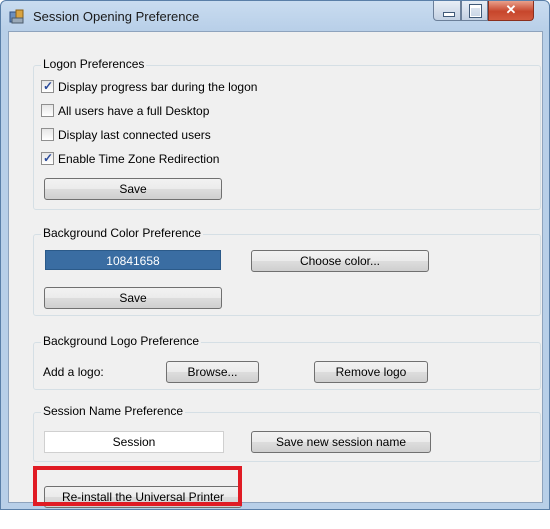 The image size is (550, 529). Describe the element at coordinates (133, 260) in the screenshot. I see `color-value-field: 10841658` at that location.